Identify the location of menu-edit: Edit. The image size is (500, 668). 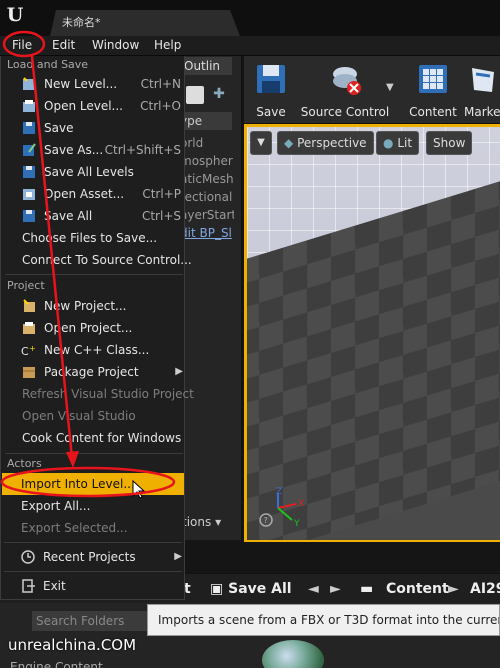
(63, 46).